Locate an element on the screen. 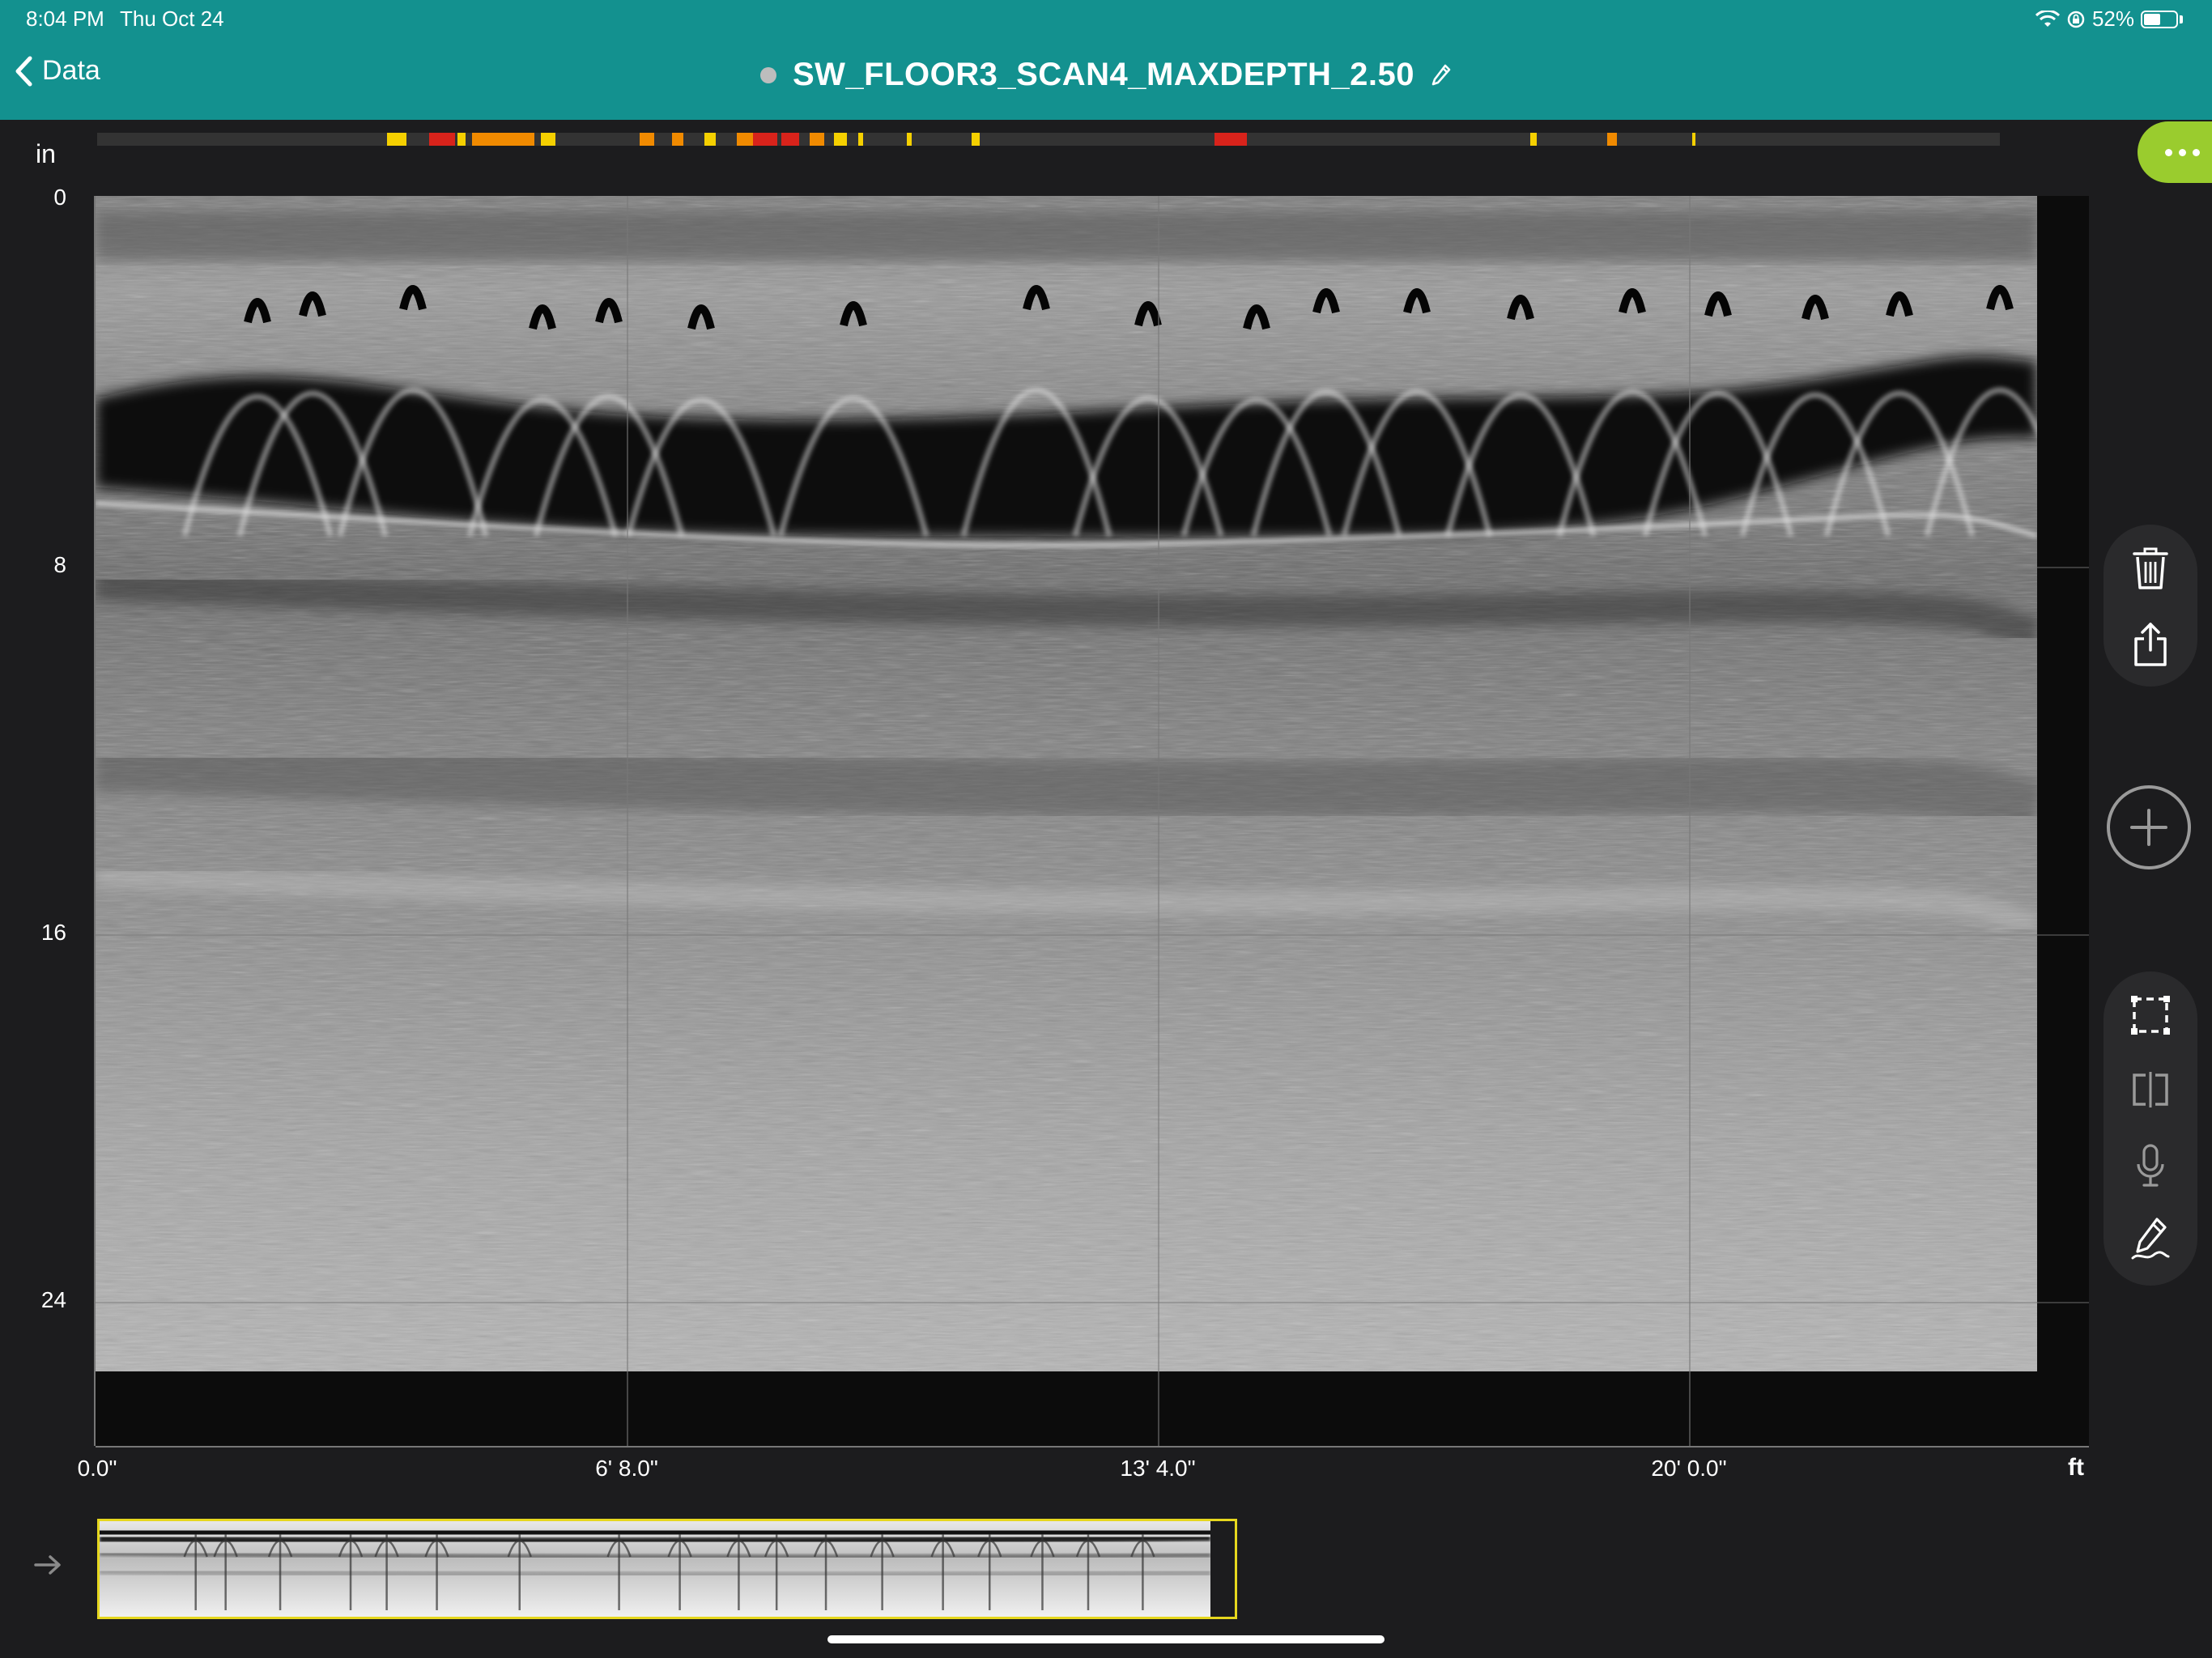 This screenshot has height=1658, width=2212. file-actions-group is located at coordinates (2150, 606).